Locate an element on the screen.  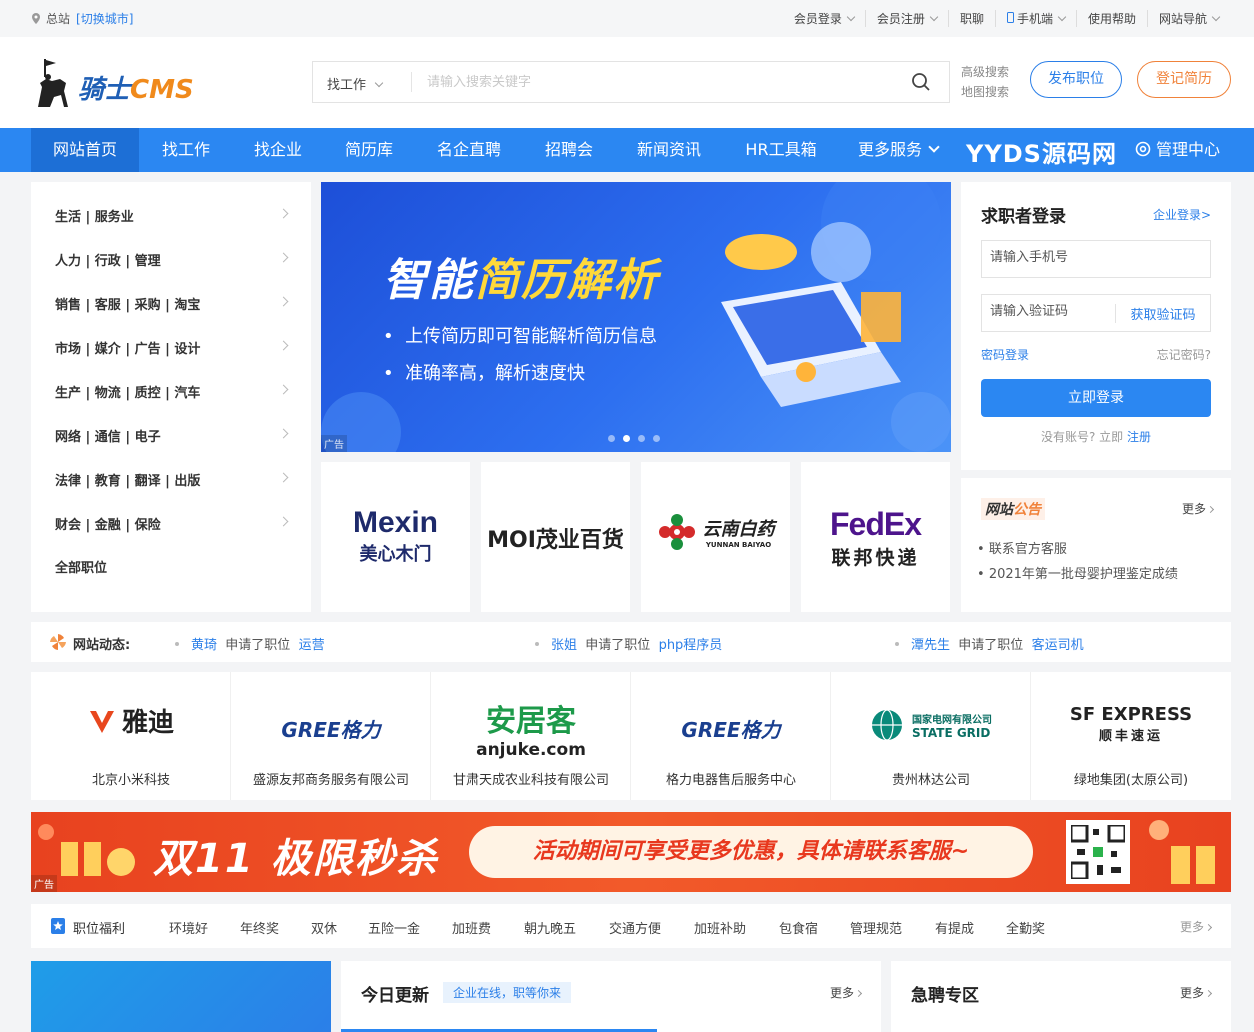
welfare-tag: 全勤奖 is located at coordinates (1025, 927).